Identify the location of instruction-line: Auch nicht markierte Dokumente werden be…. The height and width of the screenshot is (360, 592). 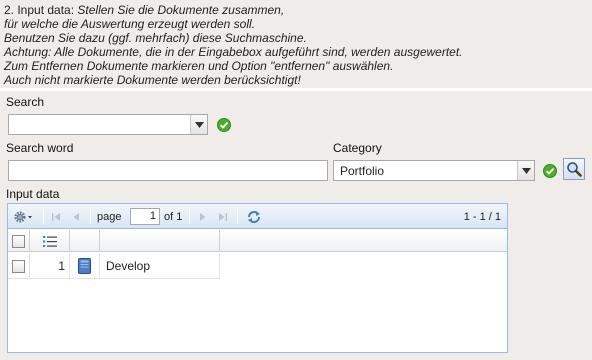
(152, 80).